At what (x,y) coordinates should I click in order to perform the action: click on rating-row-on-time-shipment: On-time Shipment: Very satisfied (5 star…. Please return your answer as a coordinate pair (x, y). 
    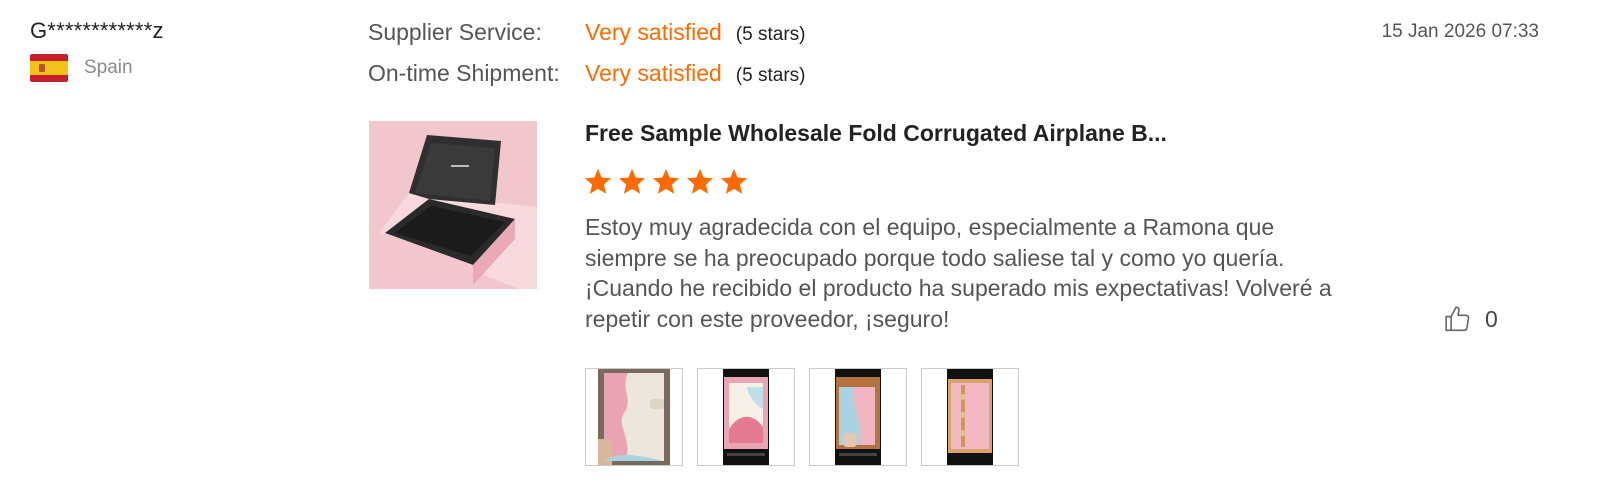
    Looking at the image, I should click on (586, 80).